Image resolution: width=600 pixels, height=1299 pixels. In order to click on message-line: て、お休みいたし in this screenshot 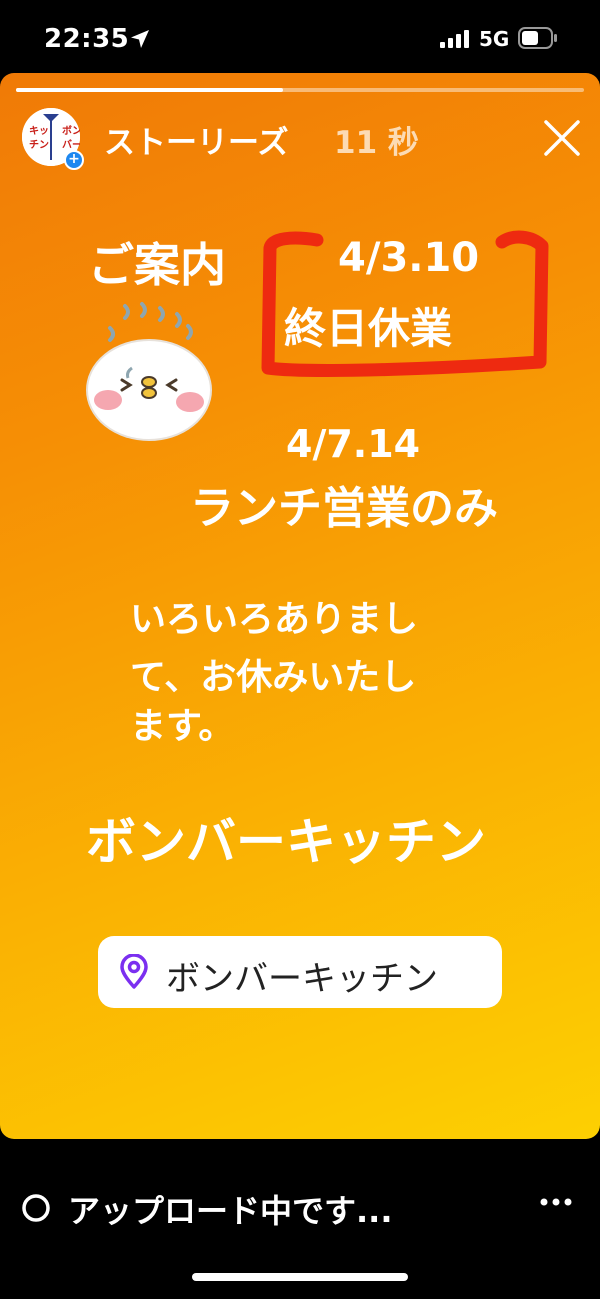, I will do `click(273, 677)`.